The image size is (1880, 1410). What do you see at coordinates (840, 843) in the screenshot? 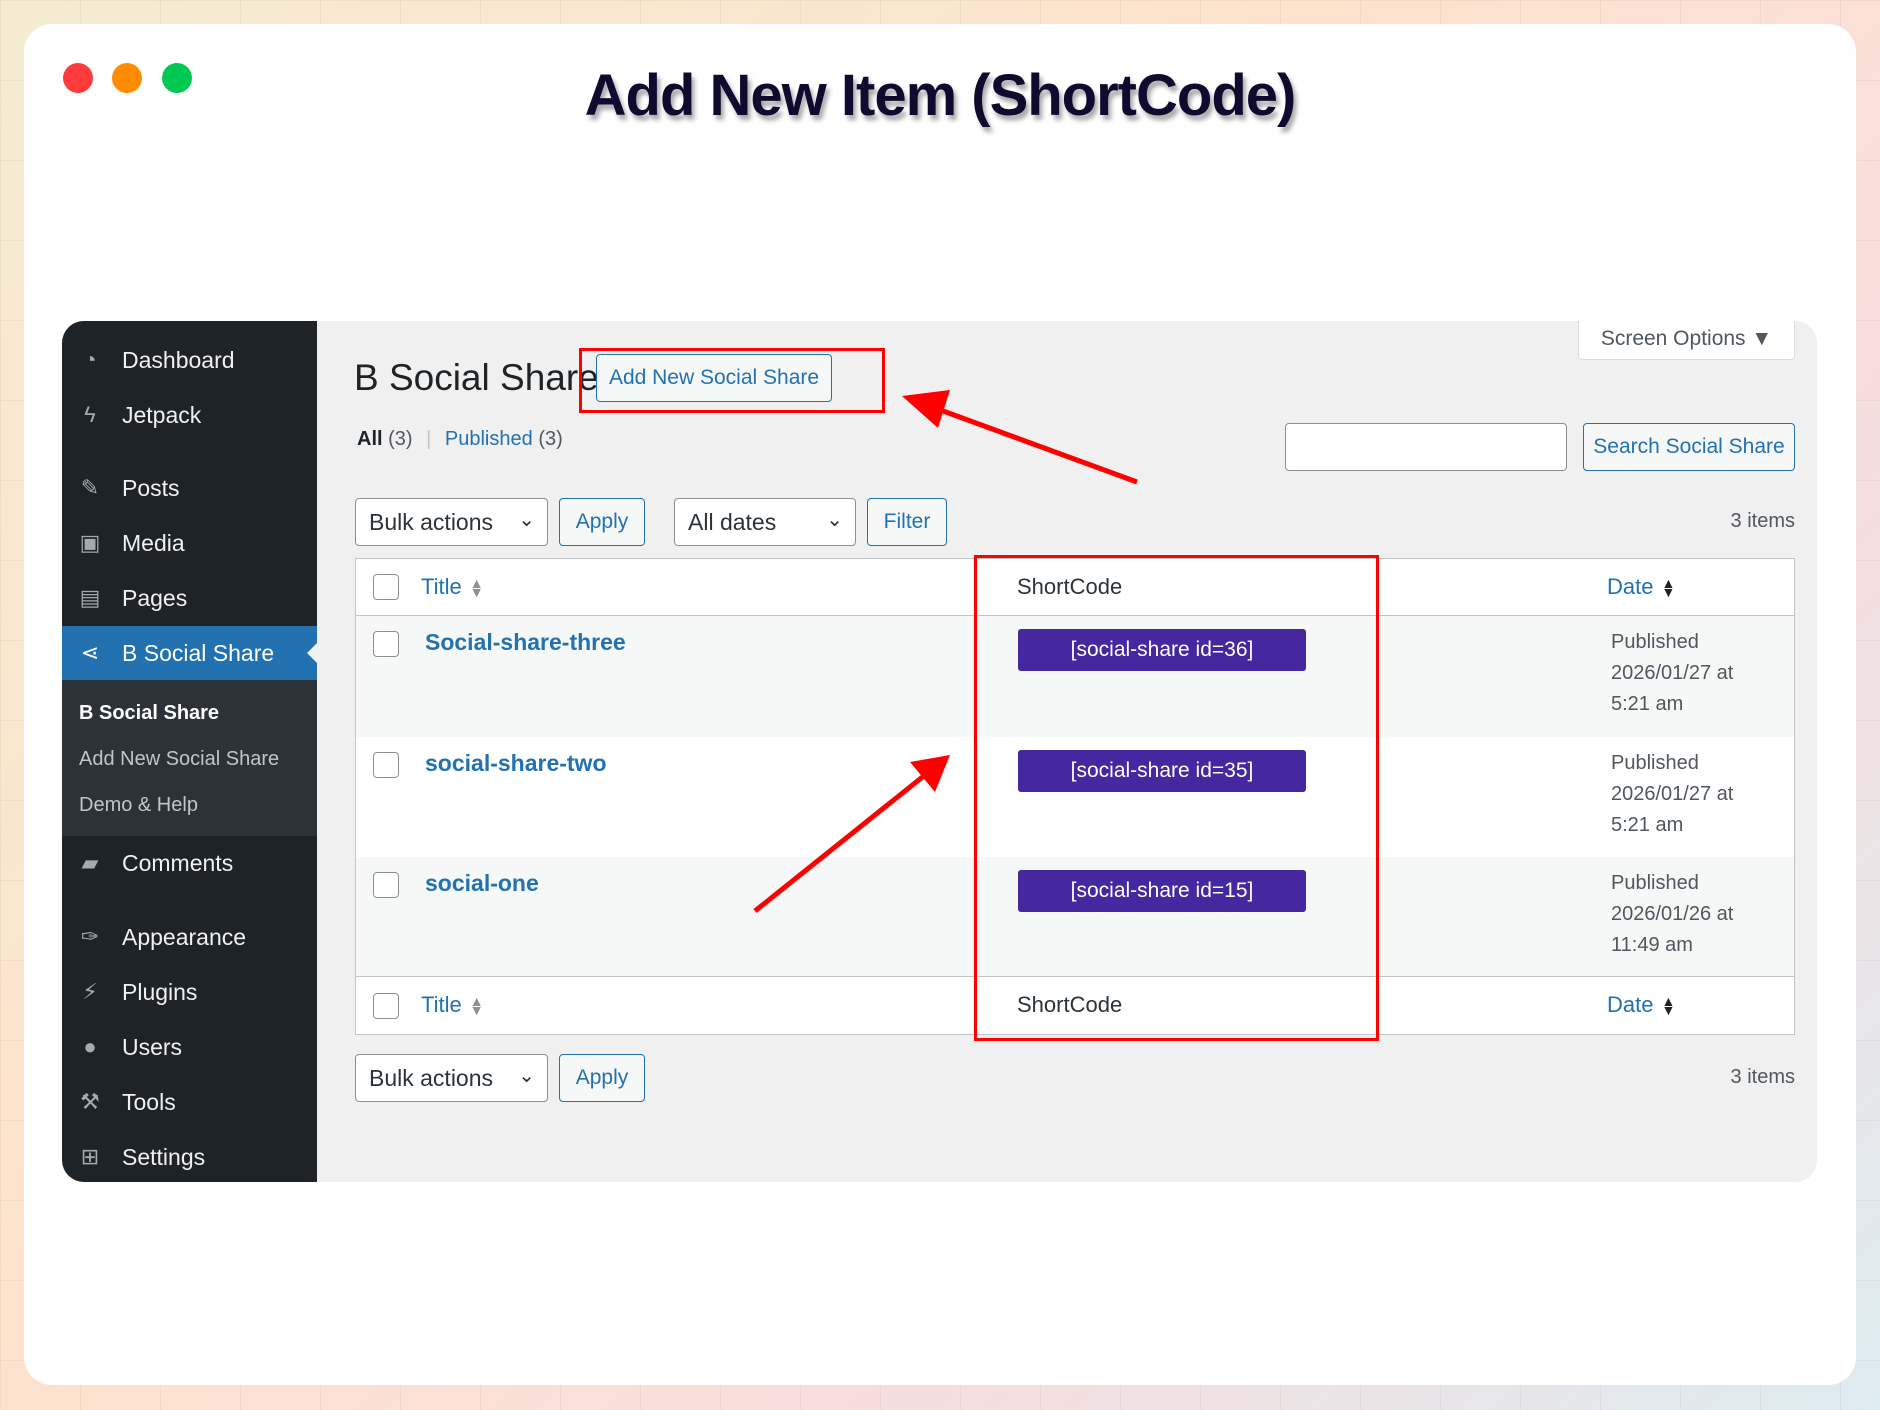
I see `arrow-to-shortcode` at bounding box center [840, 843].